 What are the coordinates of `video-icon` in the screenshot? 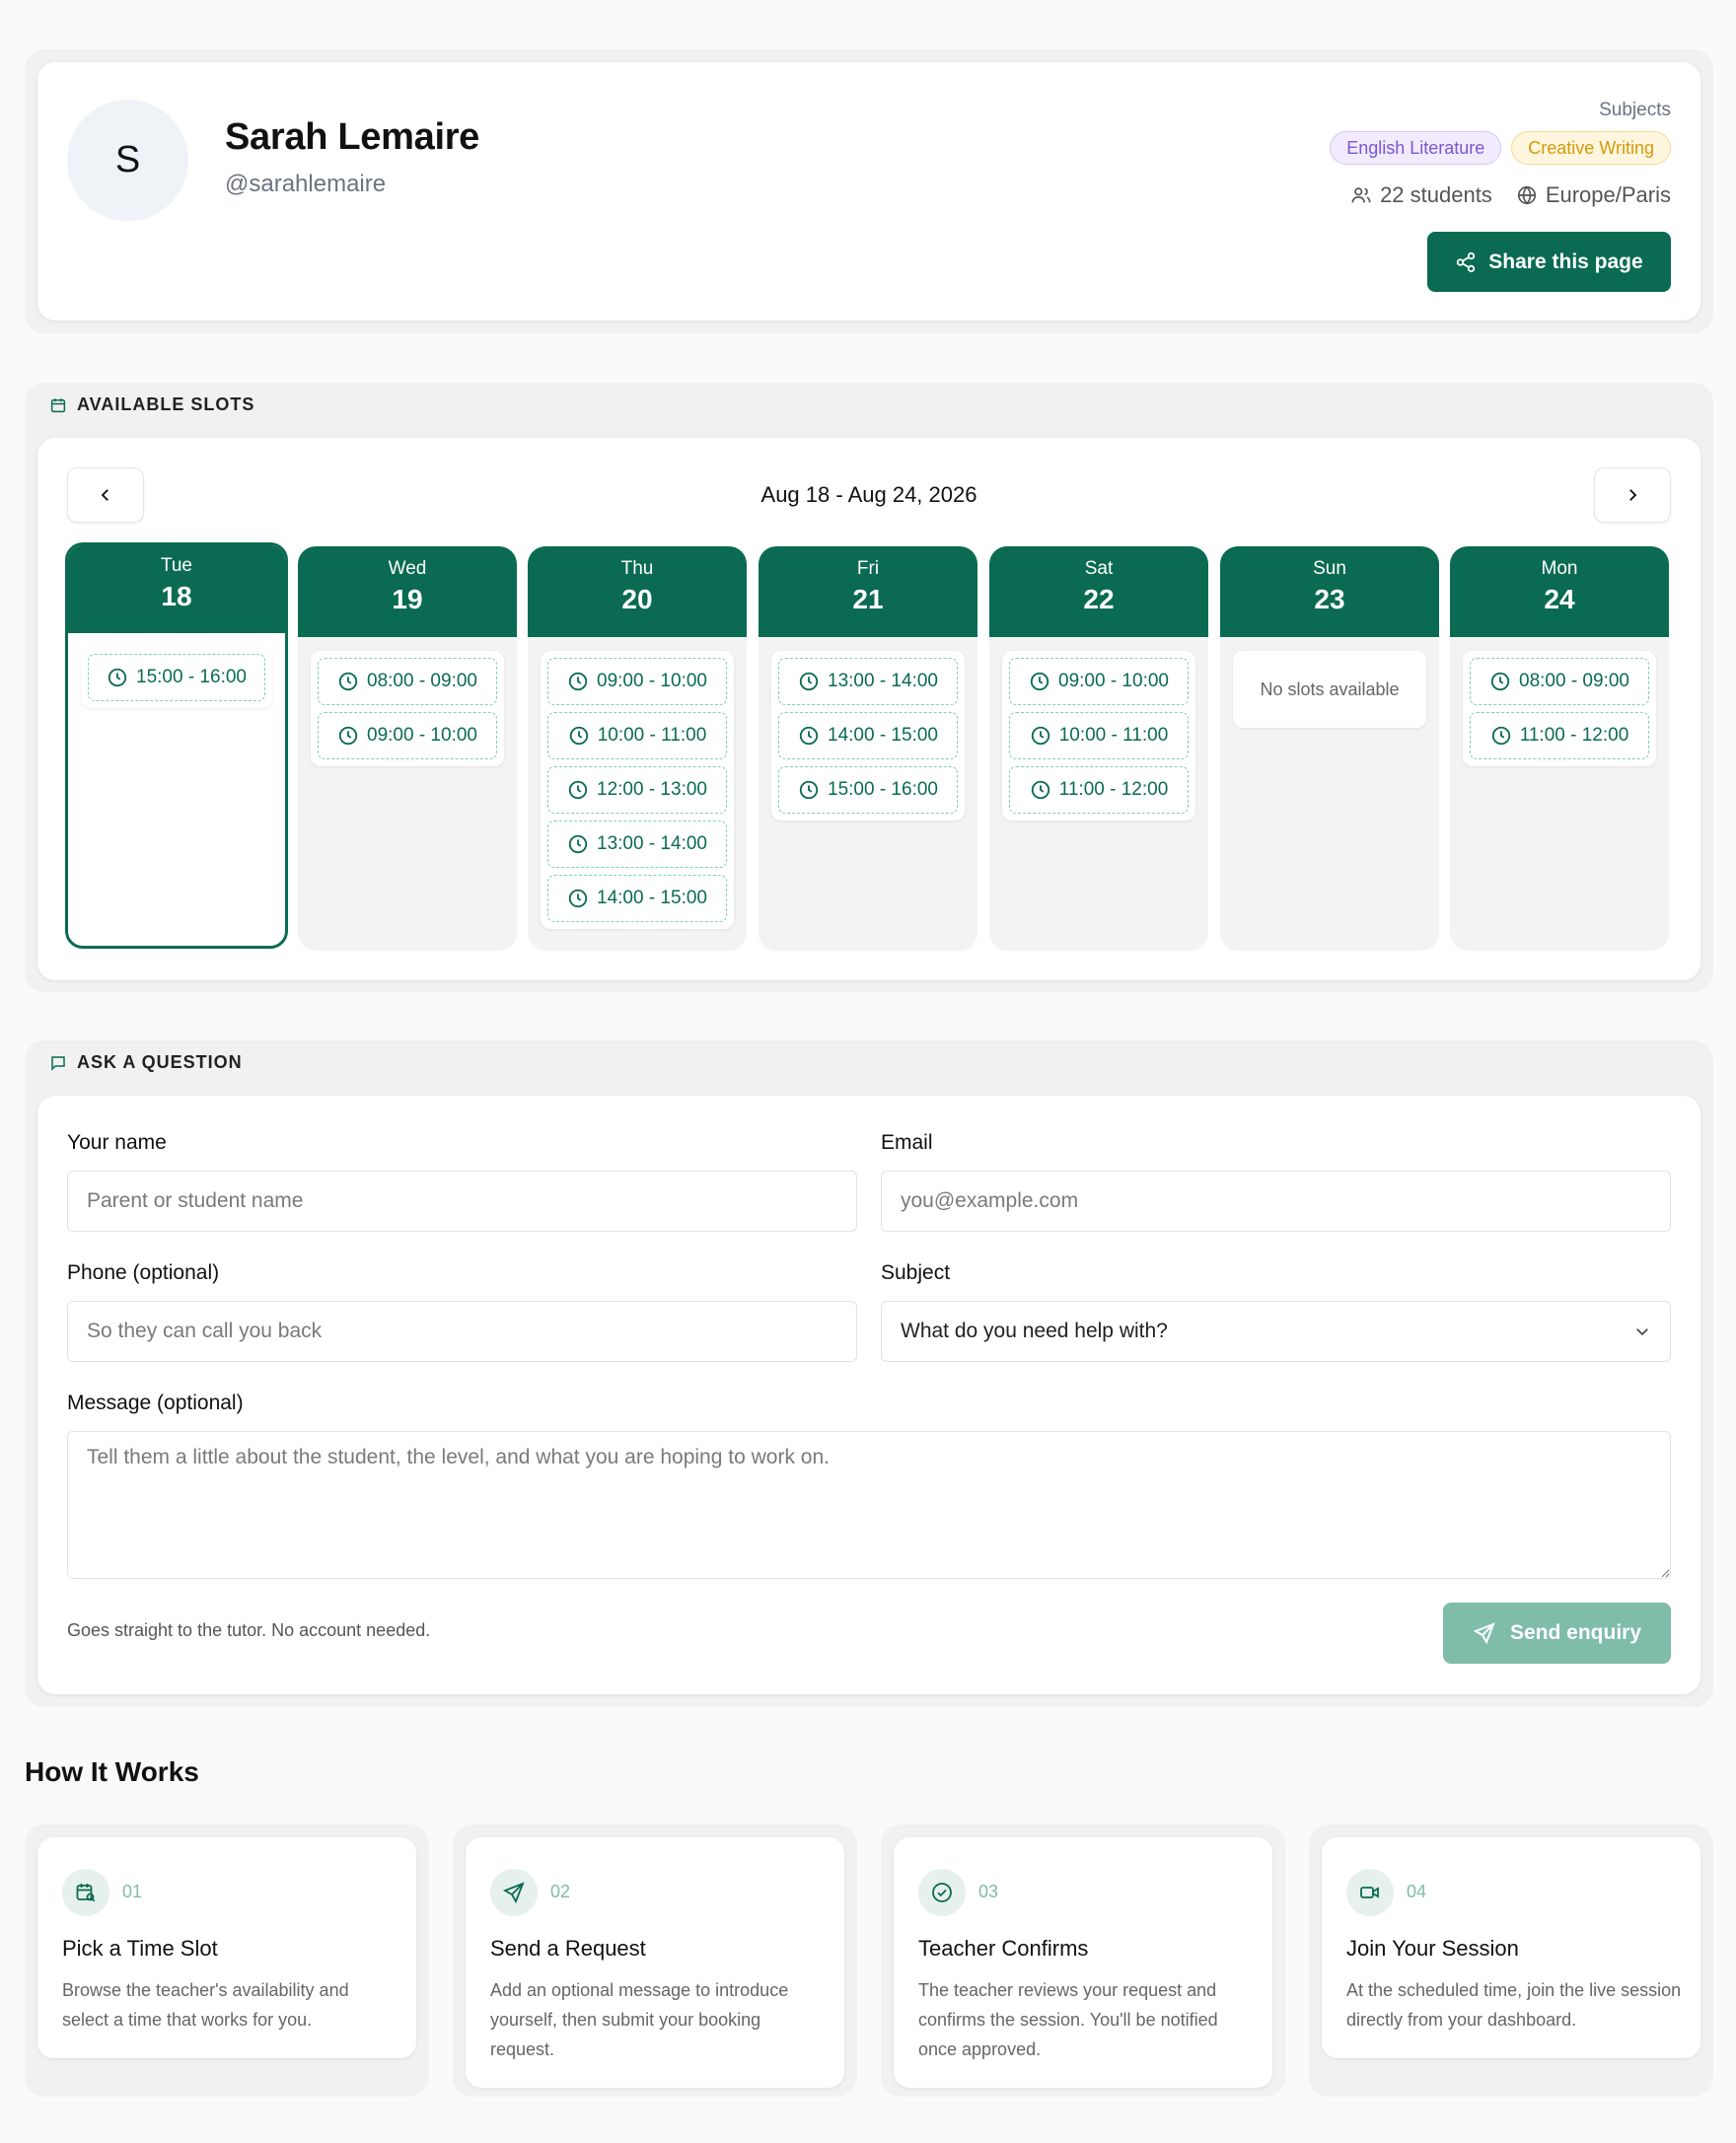 It's located at (1369, 1892).